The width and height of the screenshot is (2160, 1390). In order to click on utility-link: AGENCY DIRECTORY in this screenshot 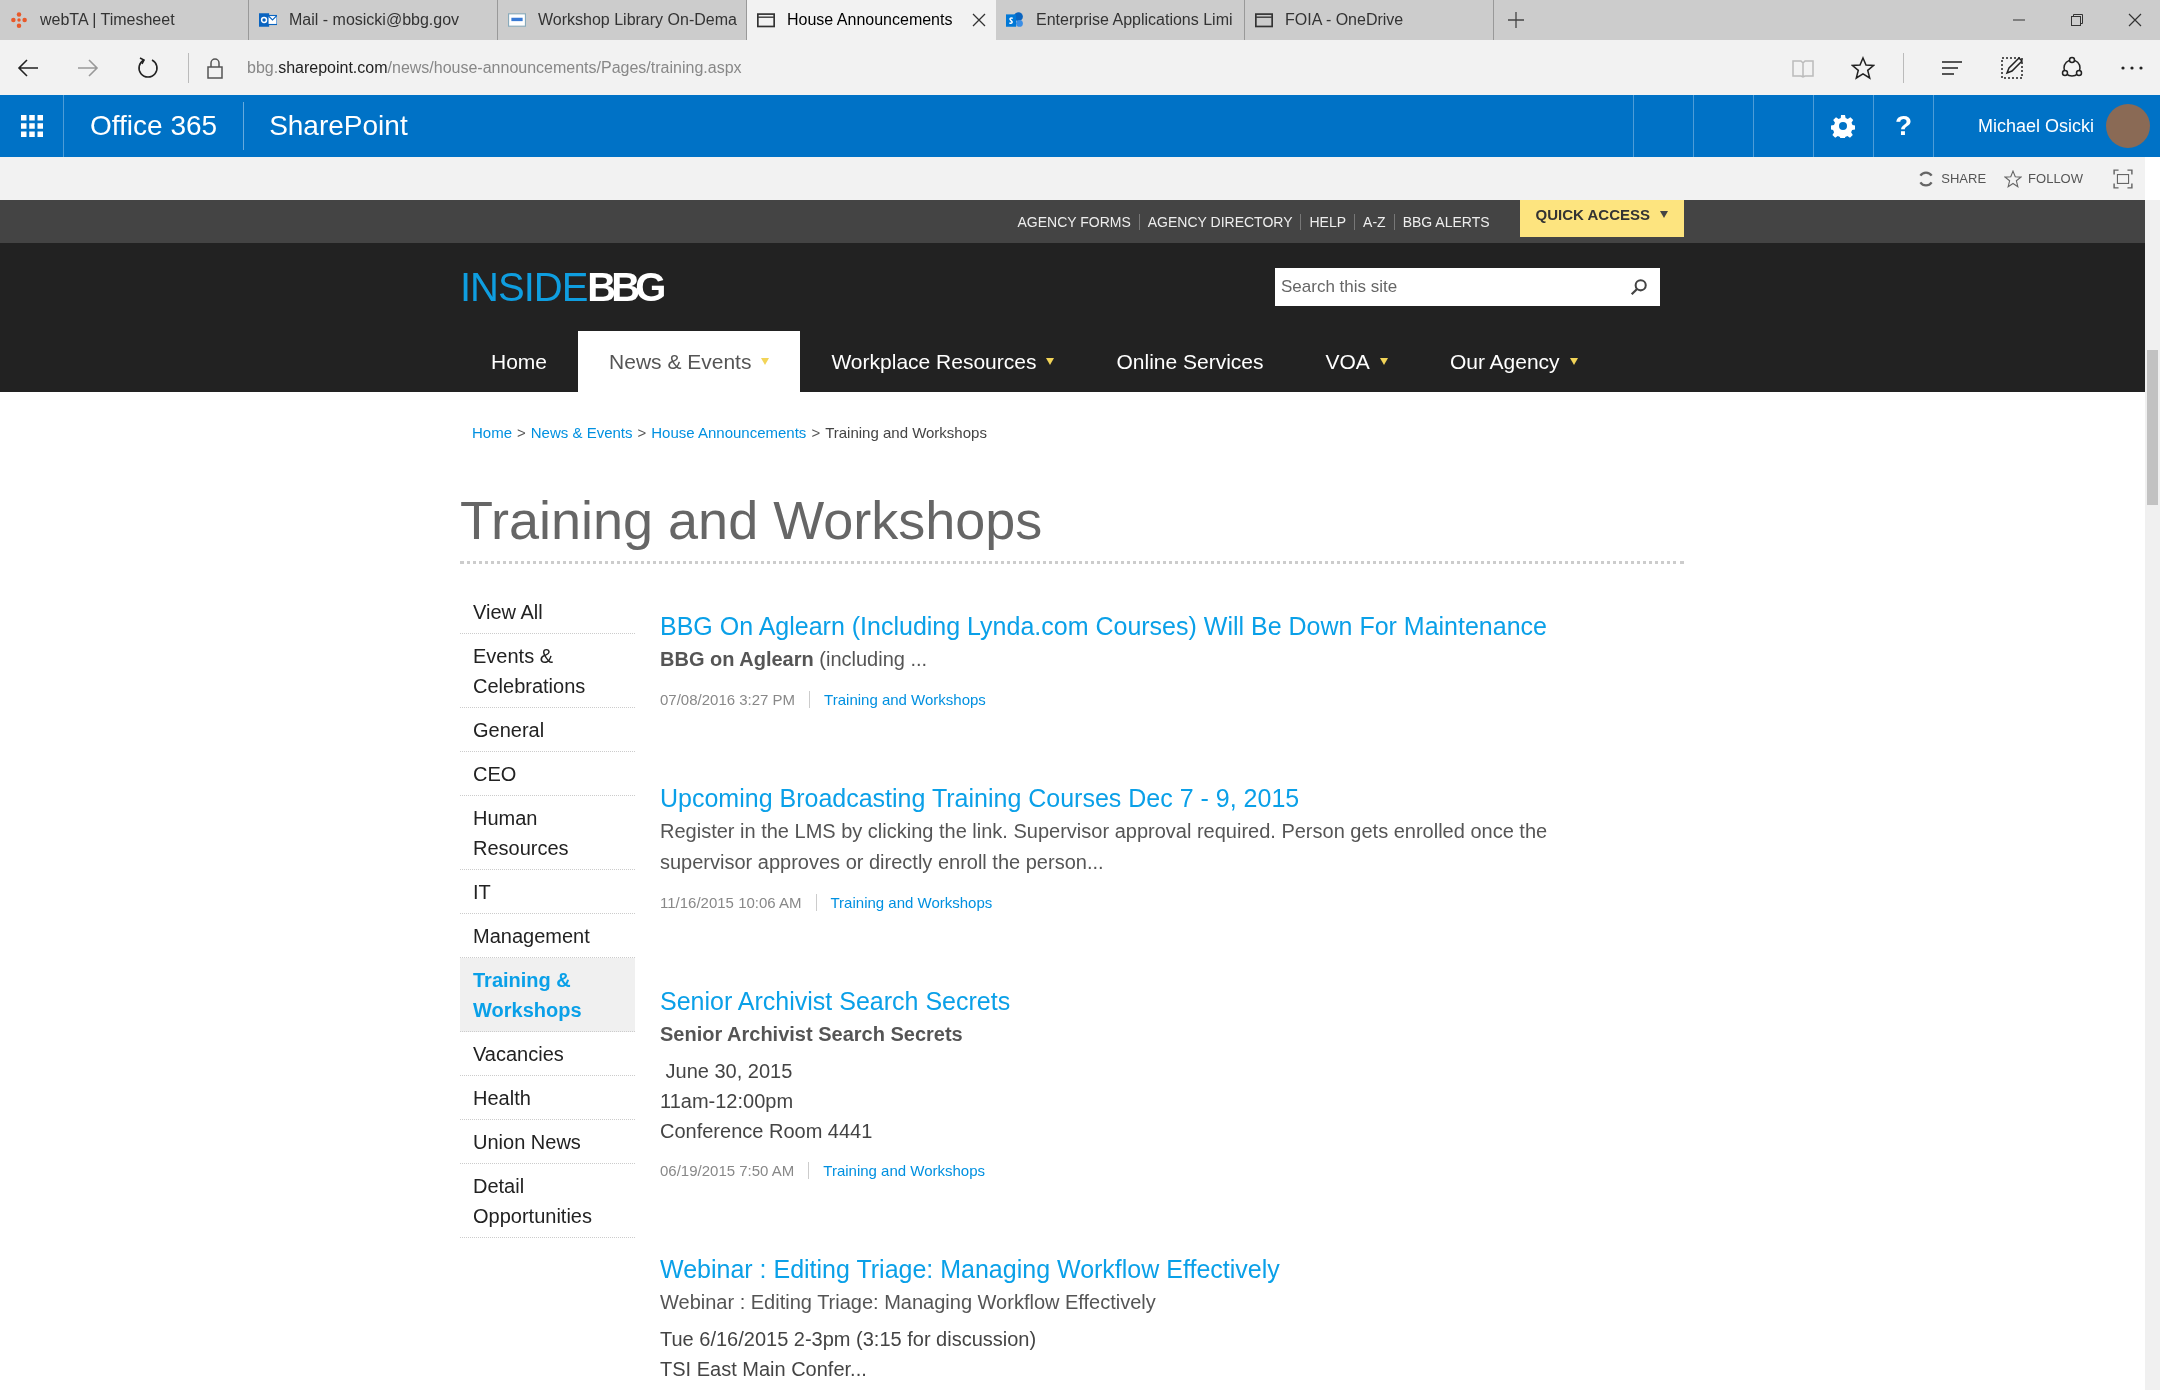, I will do `click(1219, 221)`.